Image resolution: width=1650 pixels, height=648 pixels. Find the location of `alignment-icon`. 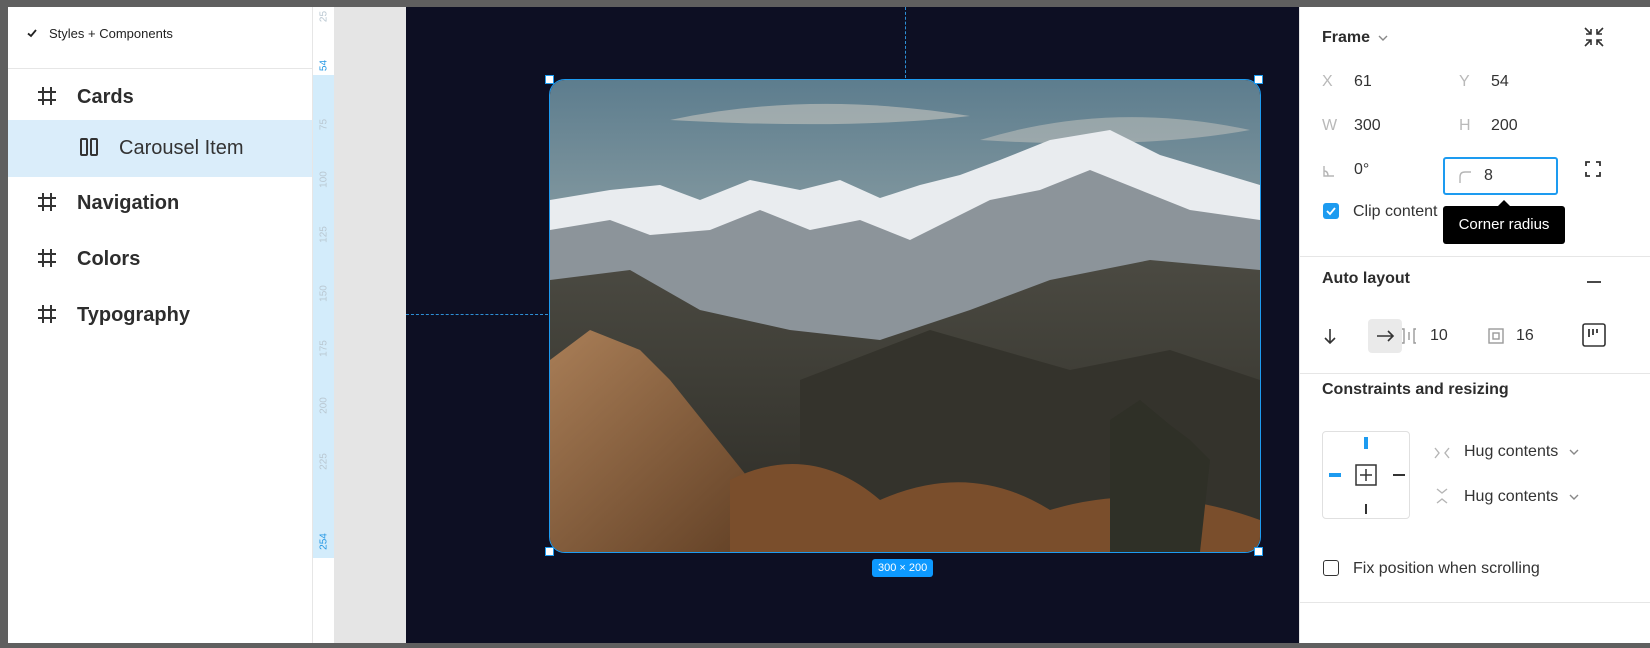

alignment-icon is located at coordinates (1594, 337).